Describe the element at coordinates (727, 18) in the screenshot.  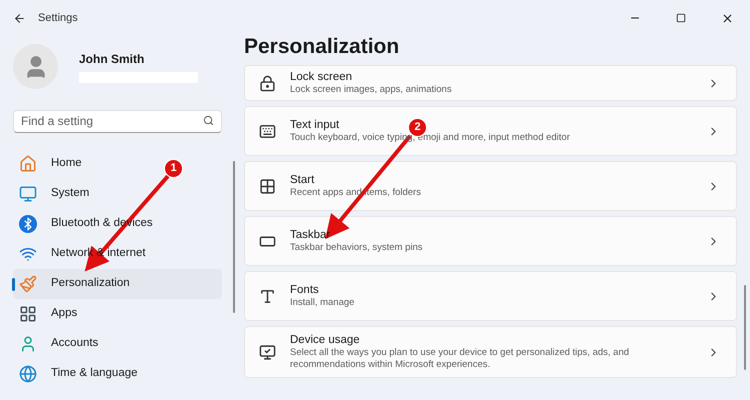
I see `close-icon` at that location.